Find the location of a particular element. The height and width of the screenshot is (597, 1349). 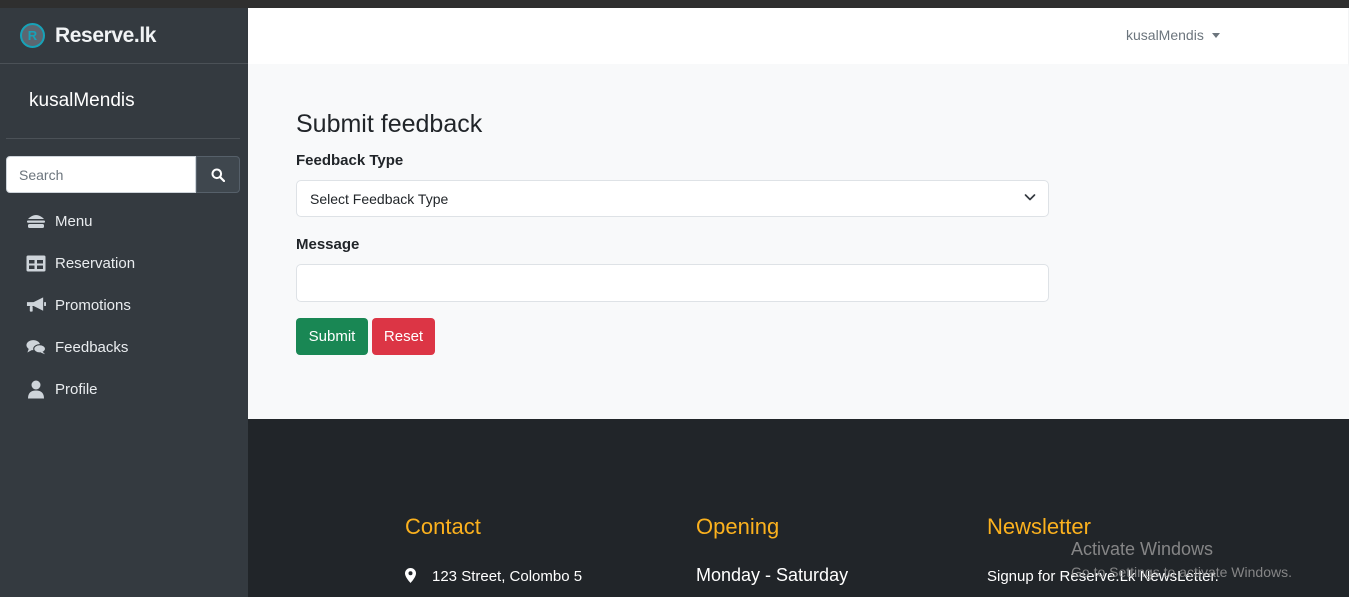

footer-address: 123 Street, Colombo 5 is located at coordinates (507, 576).